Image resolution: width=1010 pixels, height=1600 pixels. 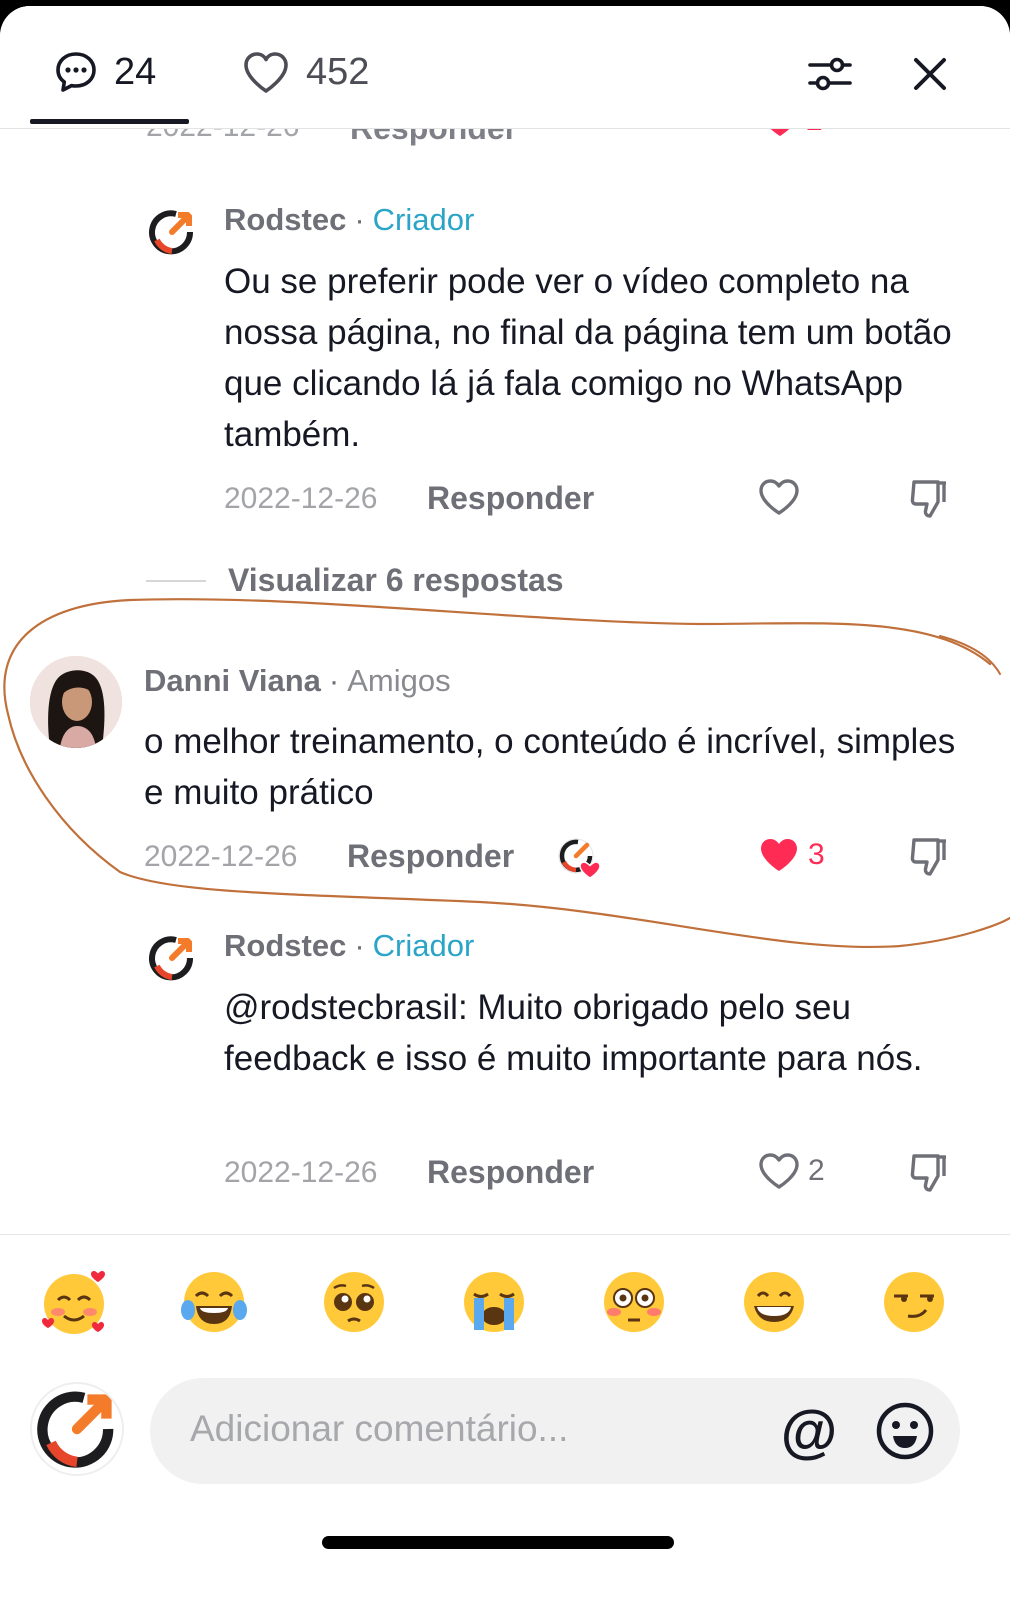 What do you see at coordinates (396, 580) in the screenshot?
I see `view-replies-label: Visualizar 6 respostas` at bounding box center [396, 580].